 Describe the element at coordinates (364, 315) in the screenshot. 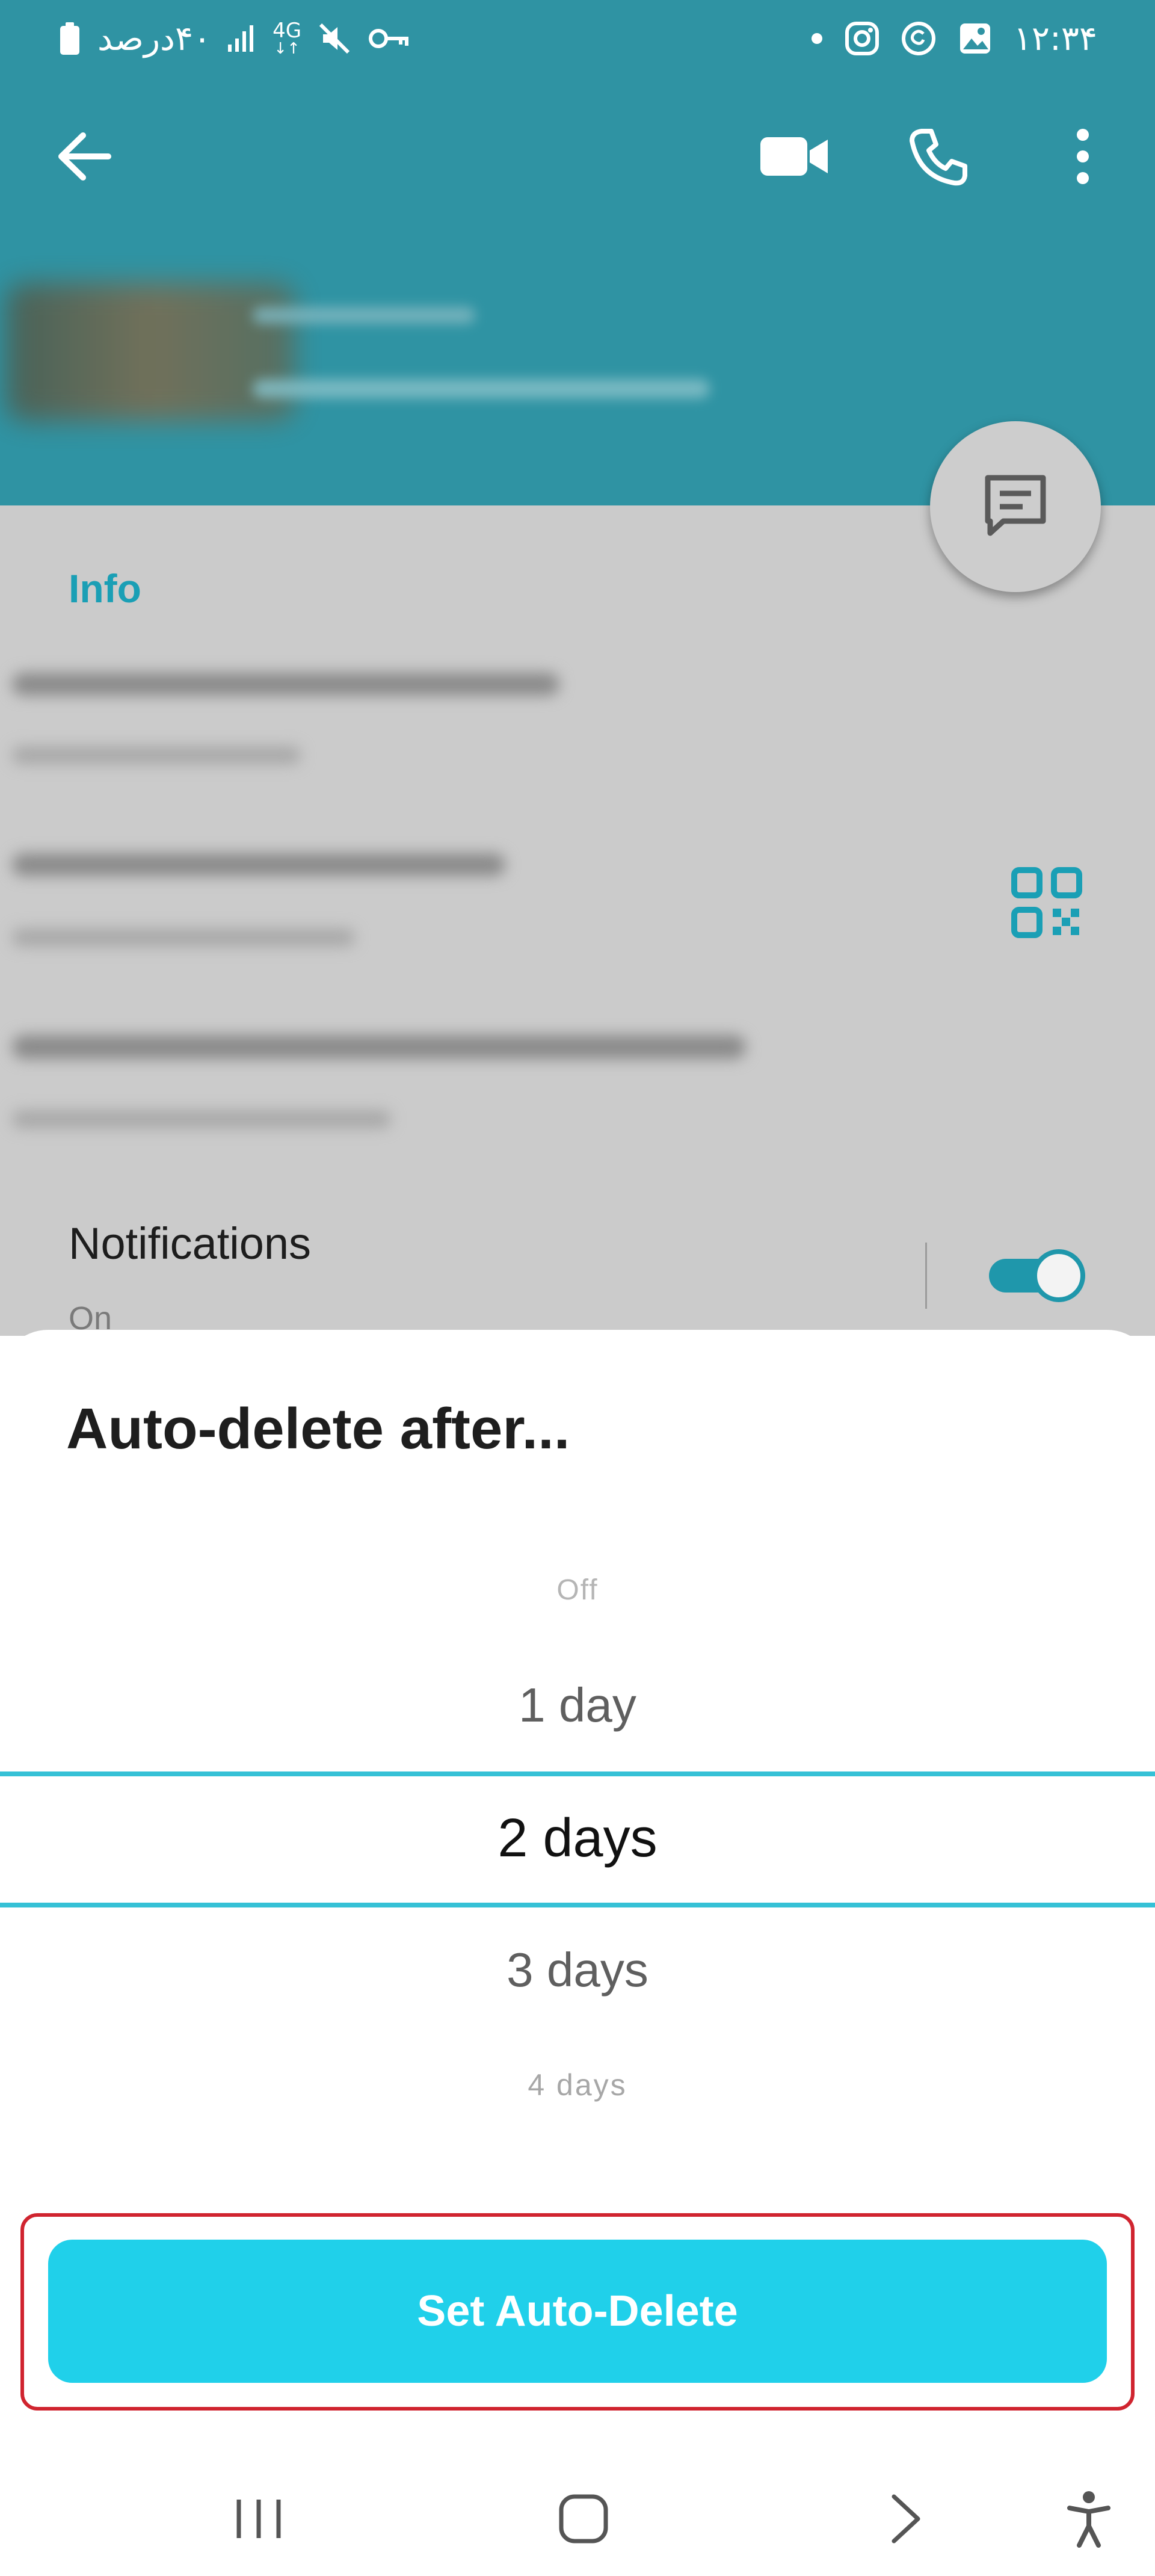

I see `blurred-name` at that location.